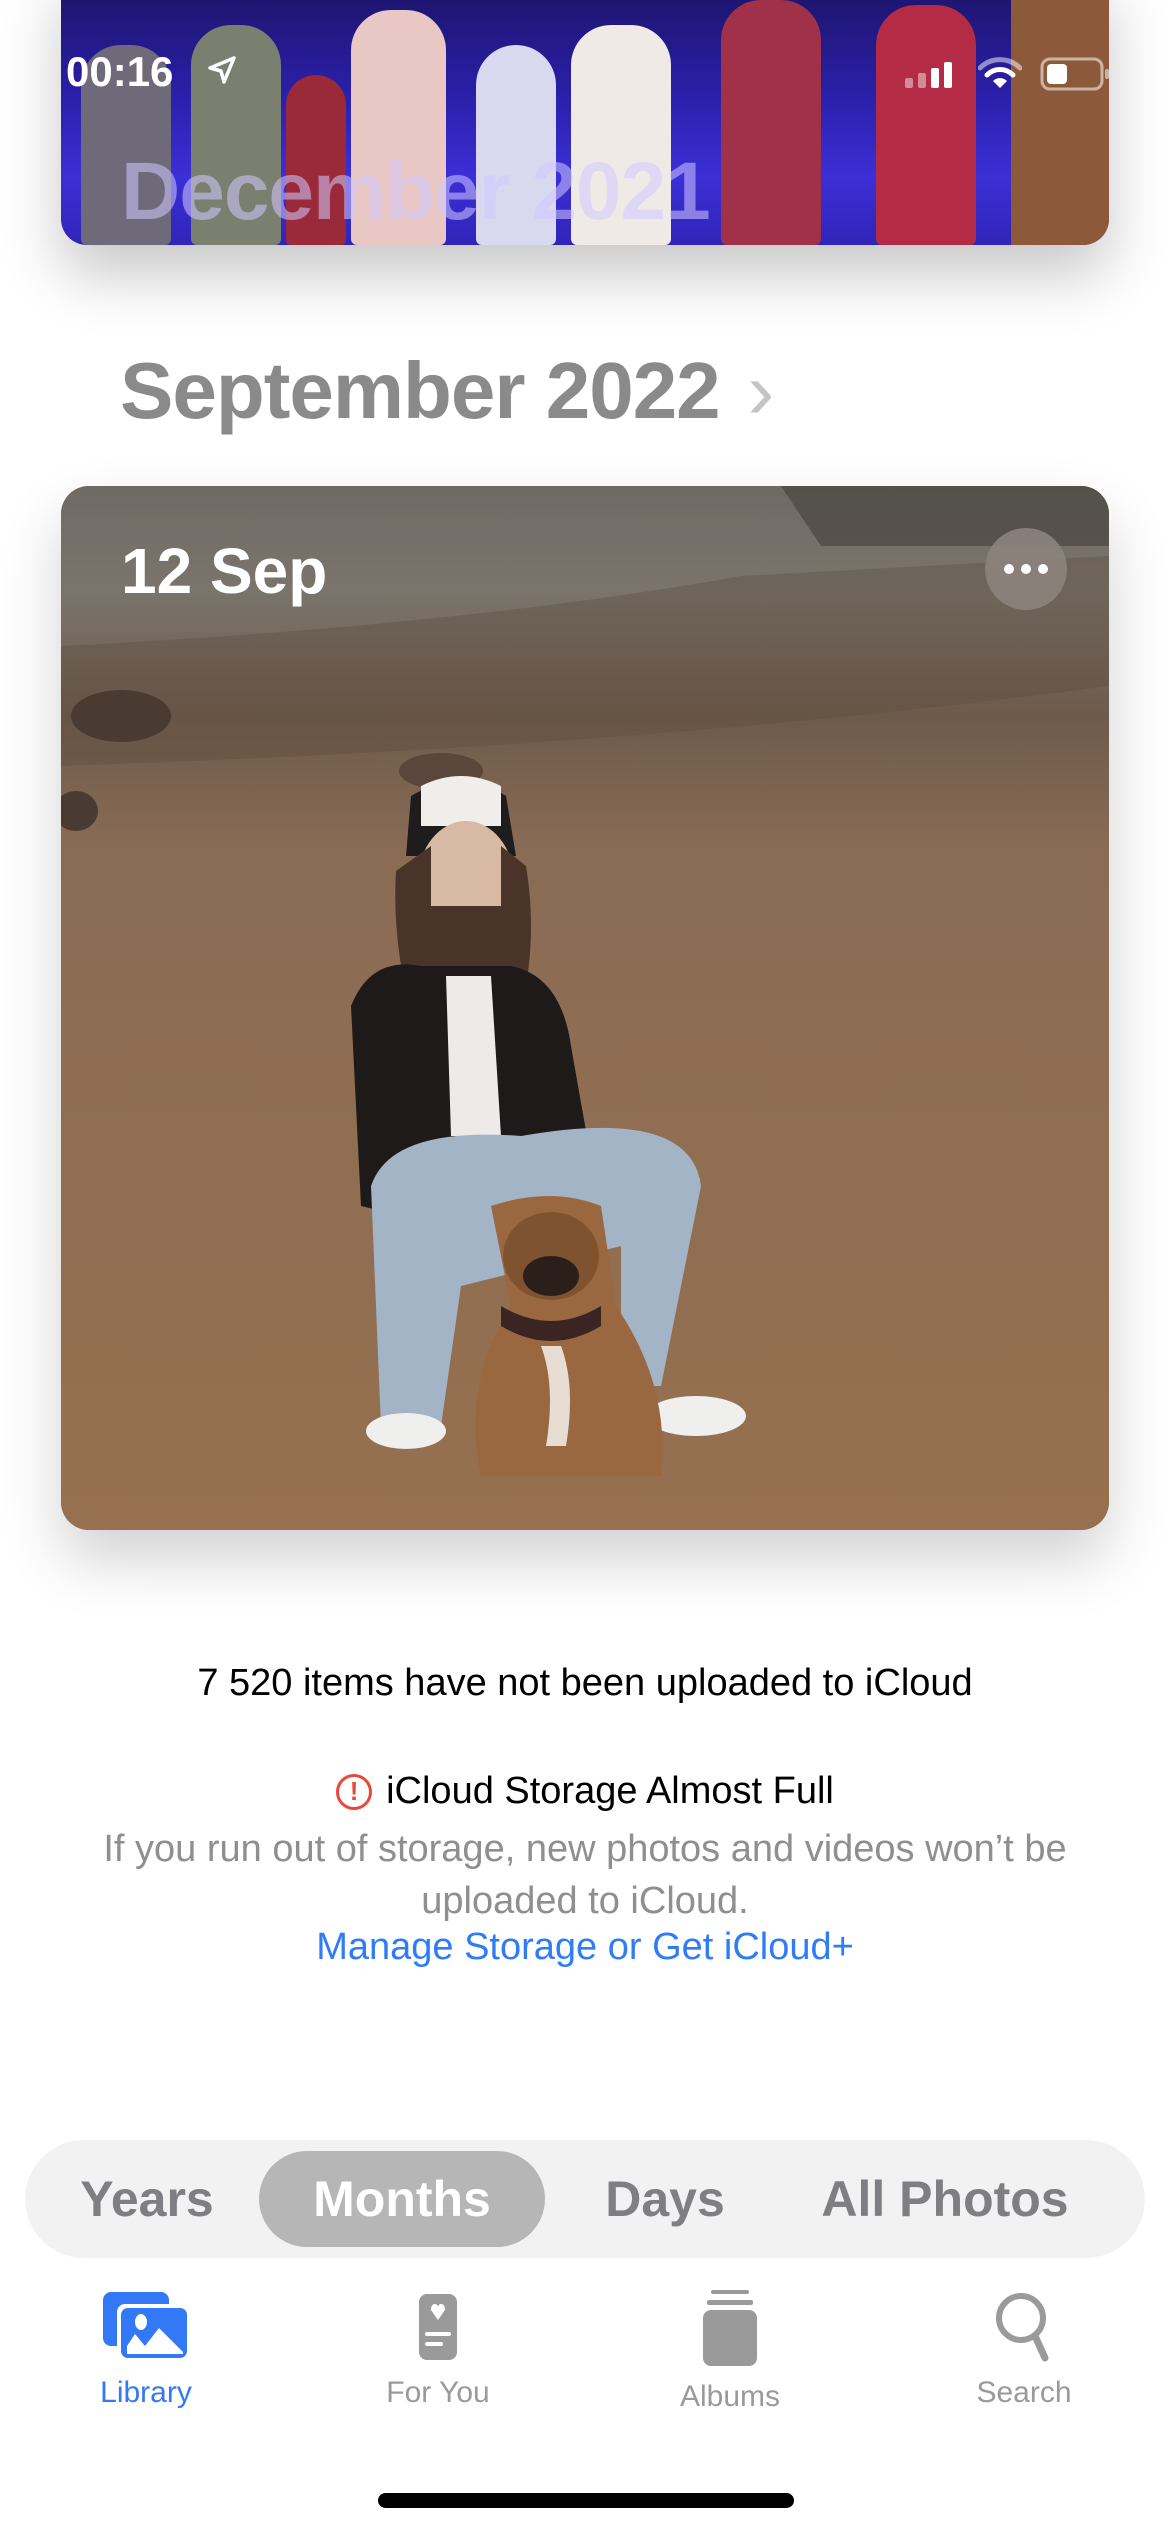 The width and height of the screenshot is (1170, 2532). What do you see at coordinates (610, 1791) in the screenshot?
I see `storage-warning-label: iCloud Storage Almost Full` at bounding box center [610, 1791].